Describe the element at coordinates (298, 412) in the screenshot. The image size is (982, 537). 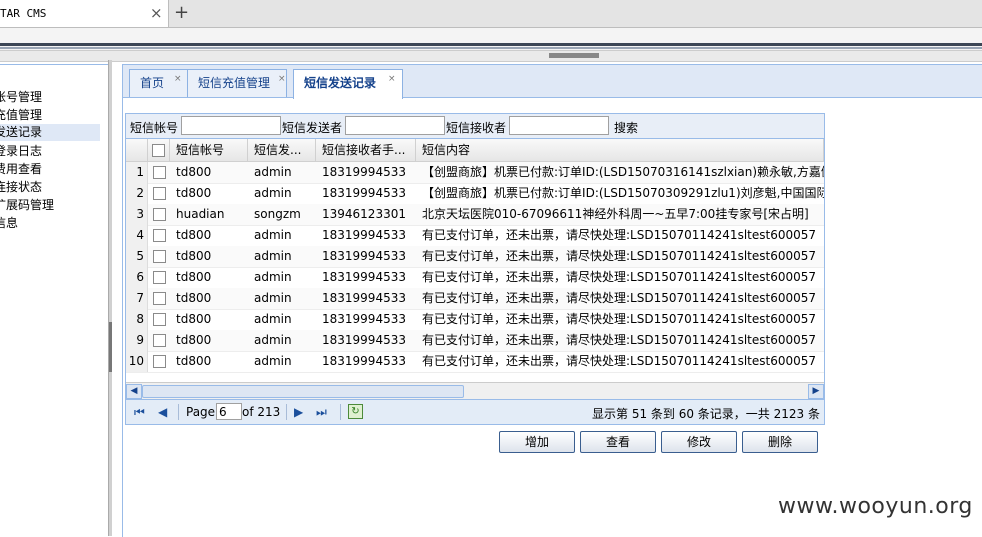
I see `next-page-icon: ▶` at that location.